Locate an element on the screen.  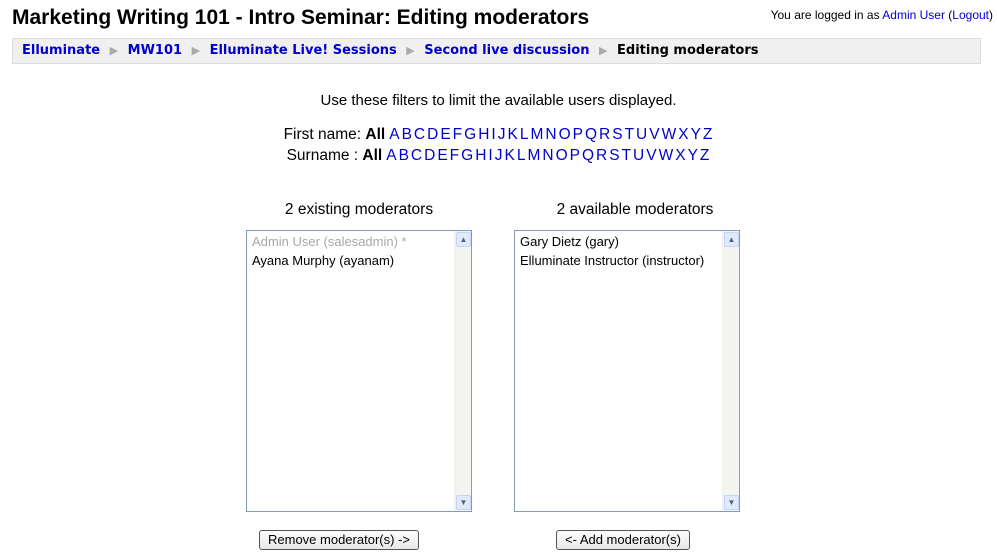
surname-filter-letter-v: V is located at coordinates (651, 155).